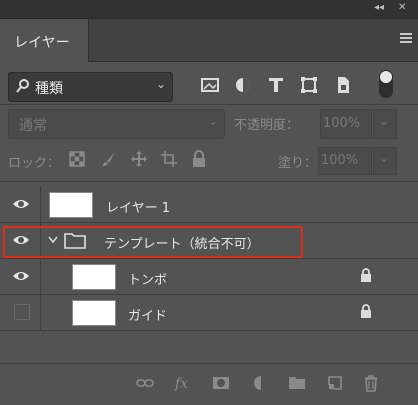 This screenshot has height=405, width=418. What do you see at coordinates (77, 159) in the screenshot?
I see `lock-transparent-pixels-icon` at bounding box center [77, 159].